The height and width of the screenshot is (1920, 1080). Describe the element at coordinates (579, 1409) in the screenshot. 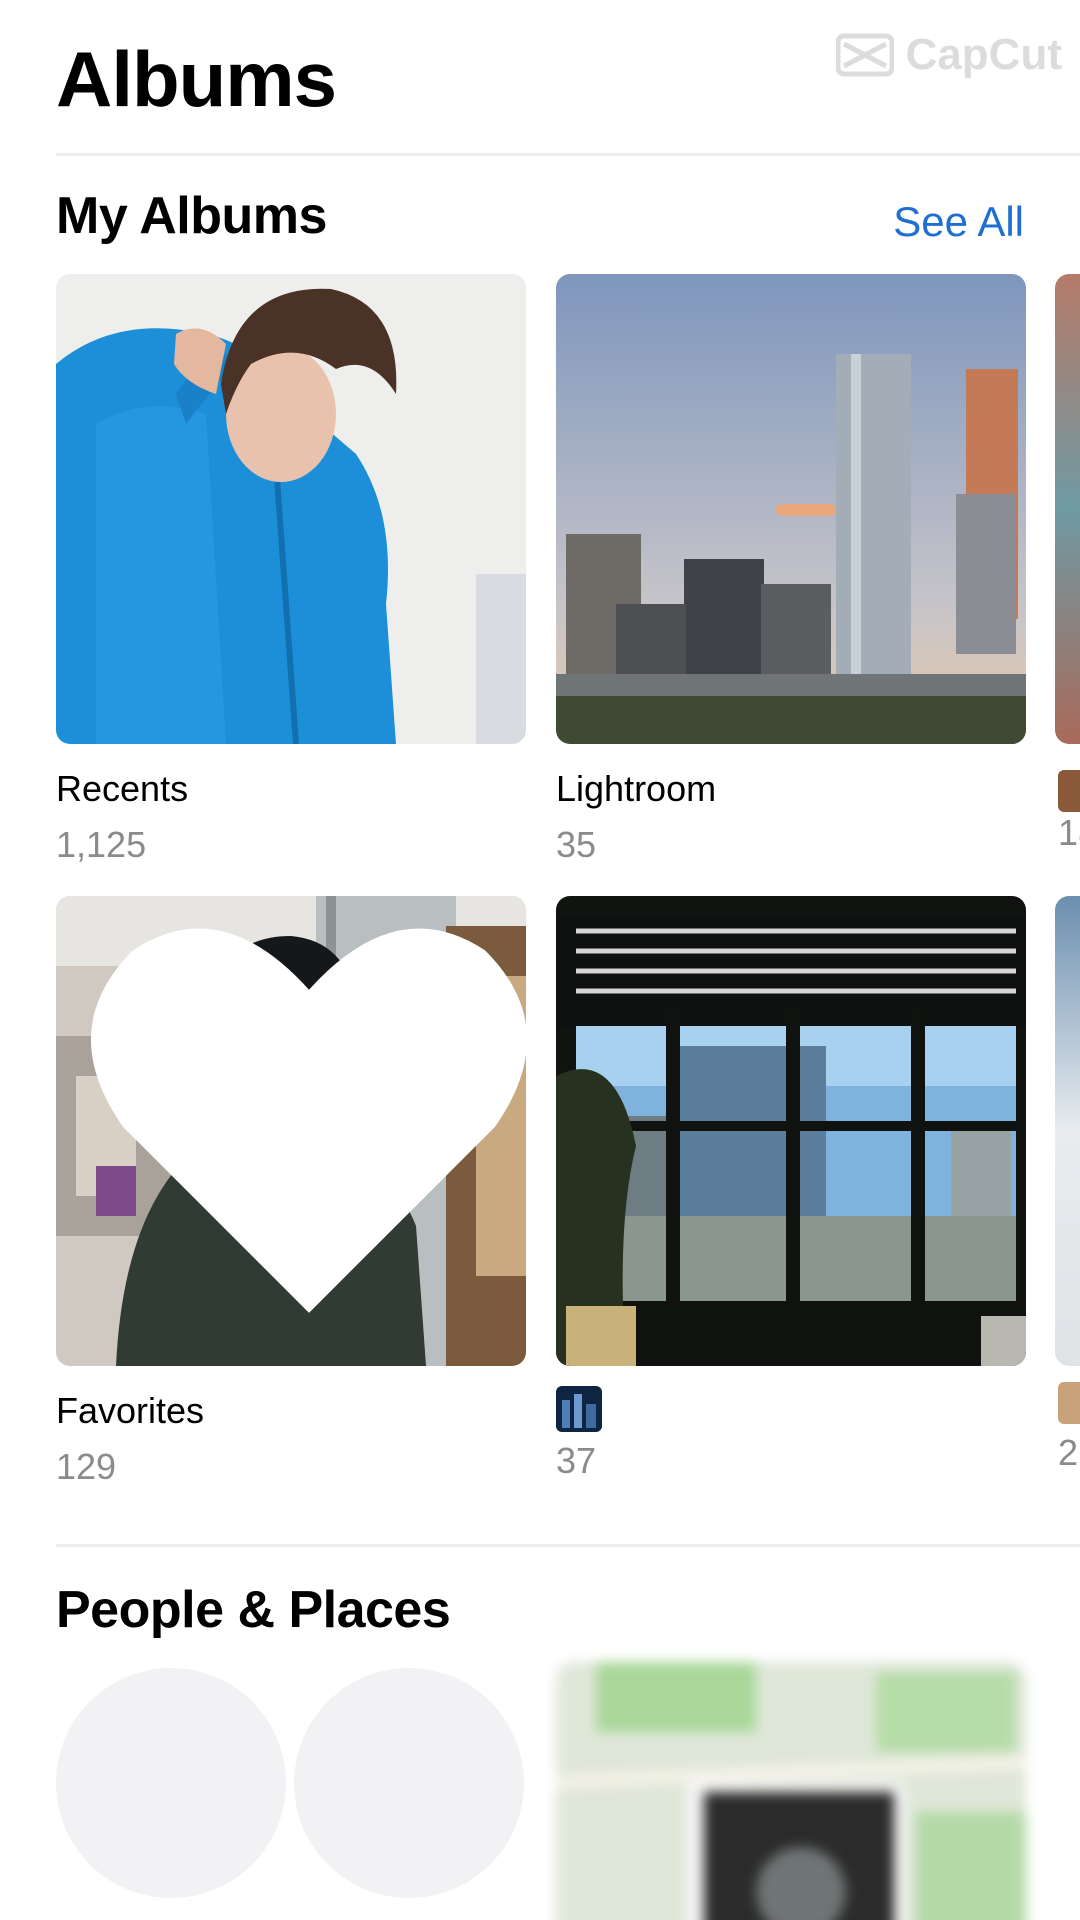

I see `album-mini-thumbnail` at that location.